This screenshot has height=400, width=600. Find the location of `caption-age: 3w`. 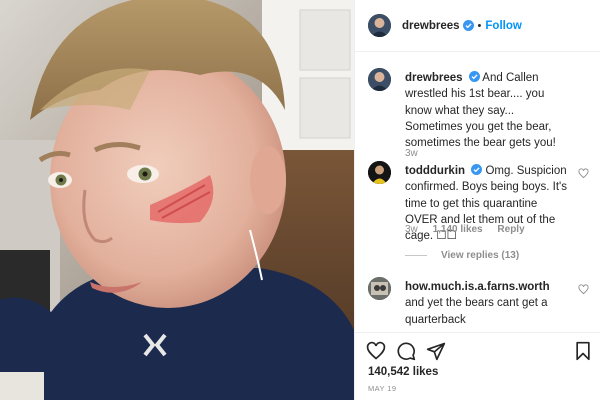

caption-age: 3w is located at coordinates (411, 153).